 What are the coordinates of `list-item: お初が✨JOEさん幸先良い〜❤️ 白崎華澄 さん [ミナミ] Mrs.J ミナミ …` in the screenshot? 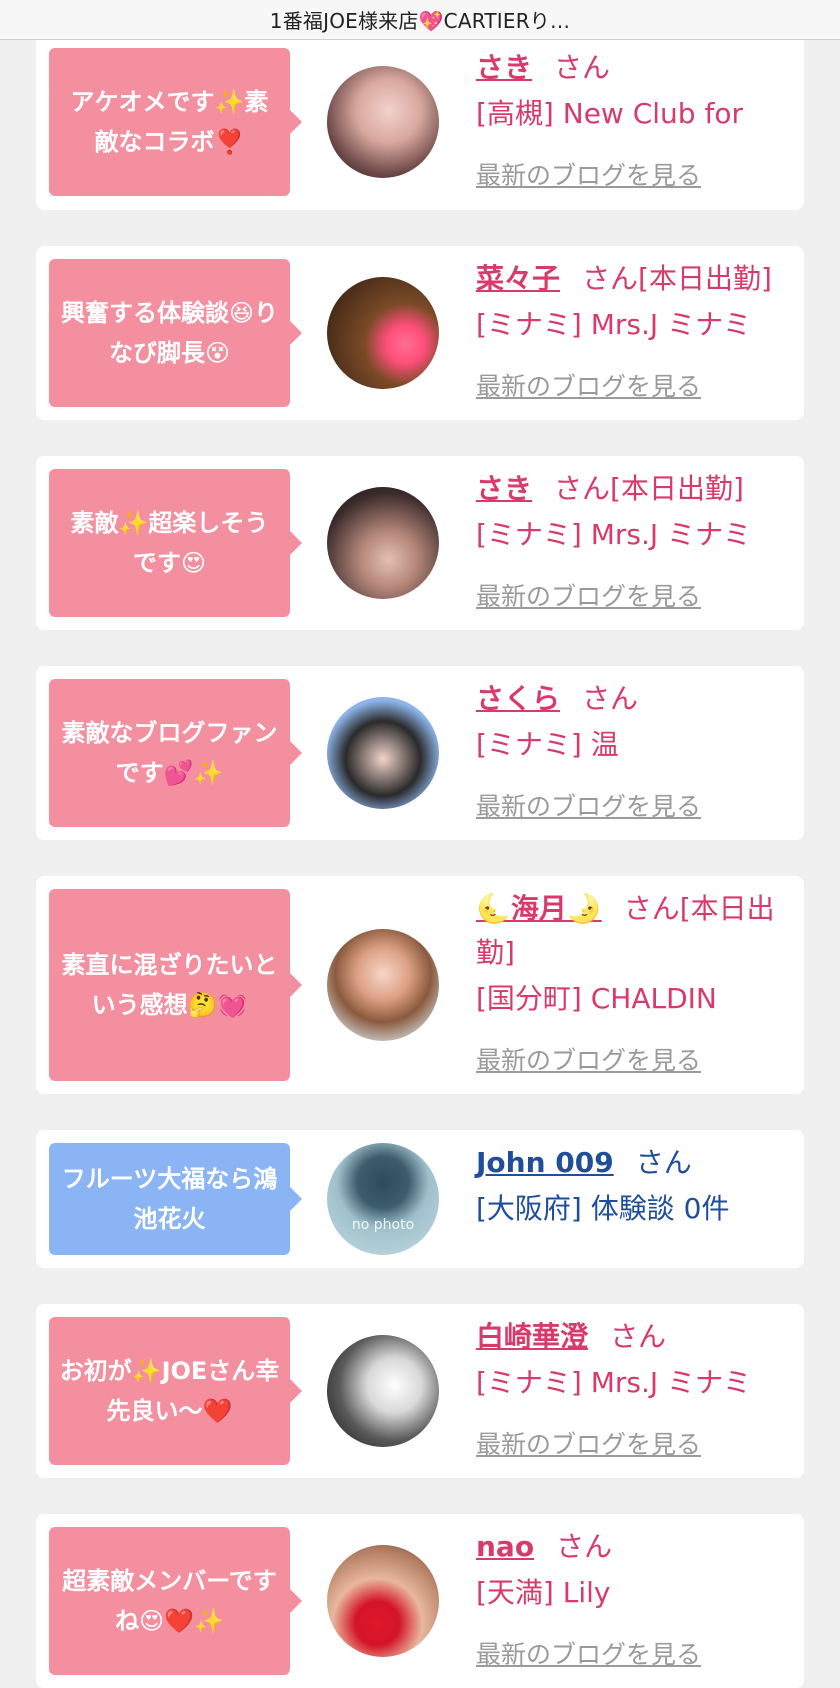 It's located at (420, 1391).